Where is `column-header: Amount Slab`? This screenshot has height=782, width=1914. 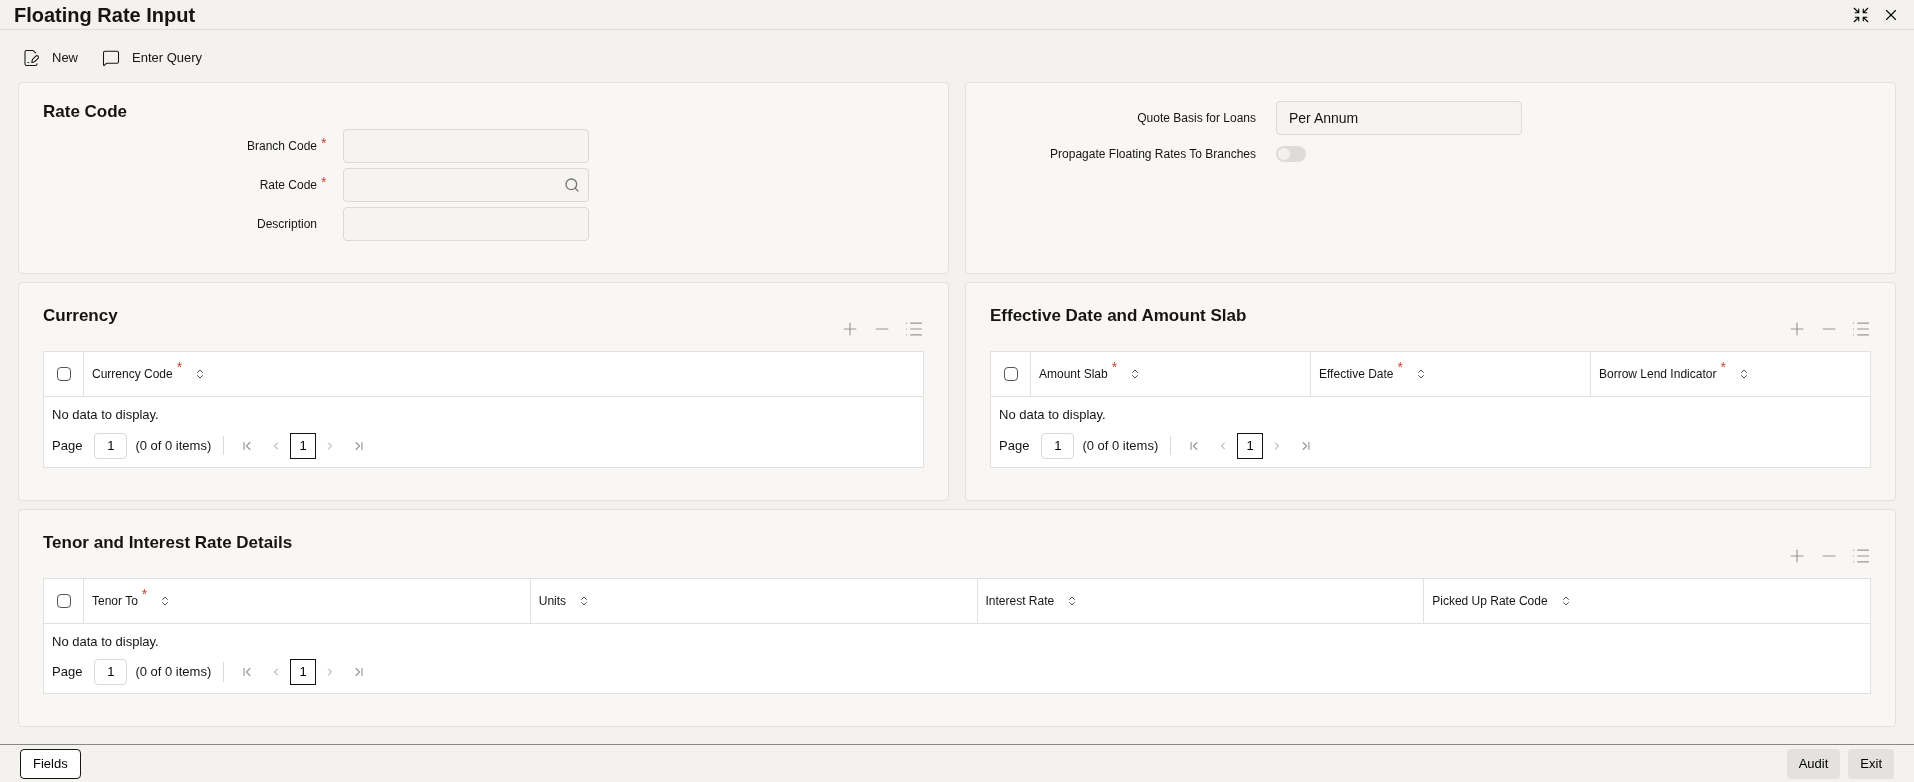 column-header: Amount Slab is located at coordinates (1073, 374).